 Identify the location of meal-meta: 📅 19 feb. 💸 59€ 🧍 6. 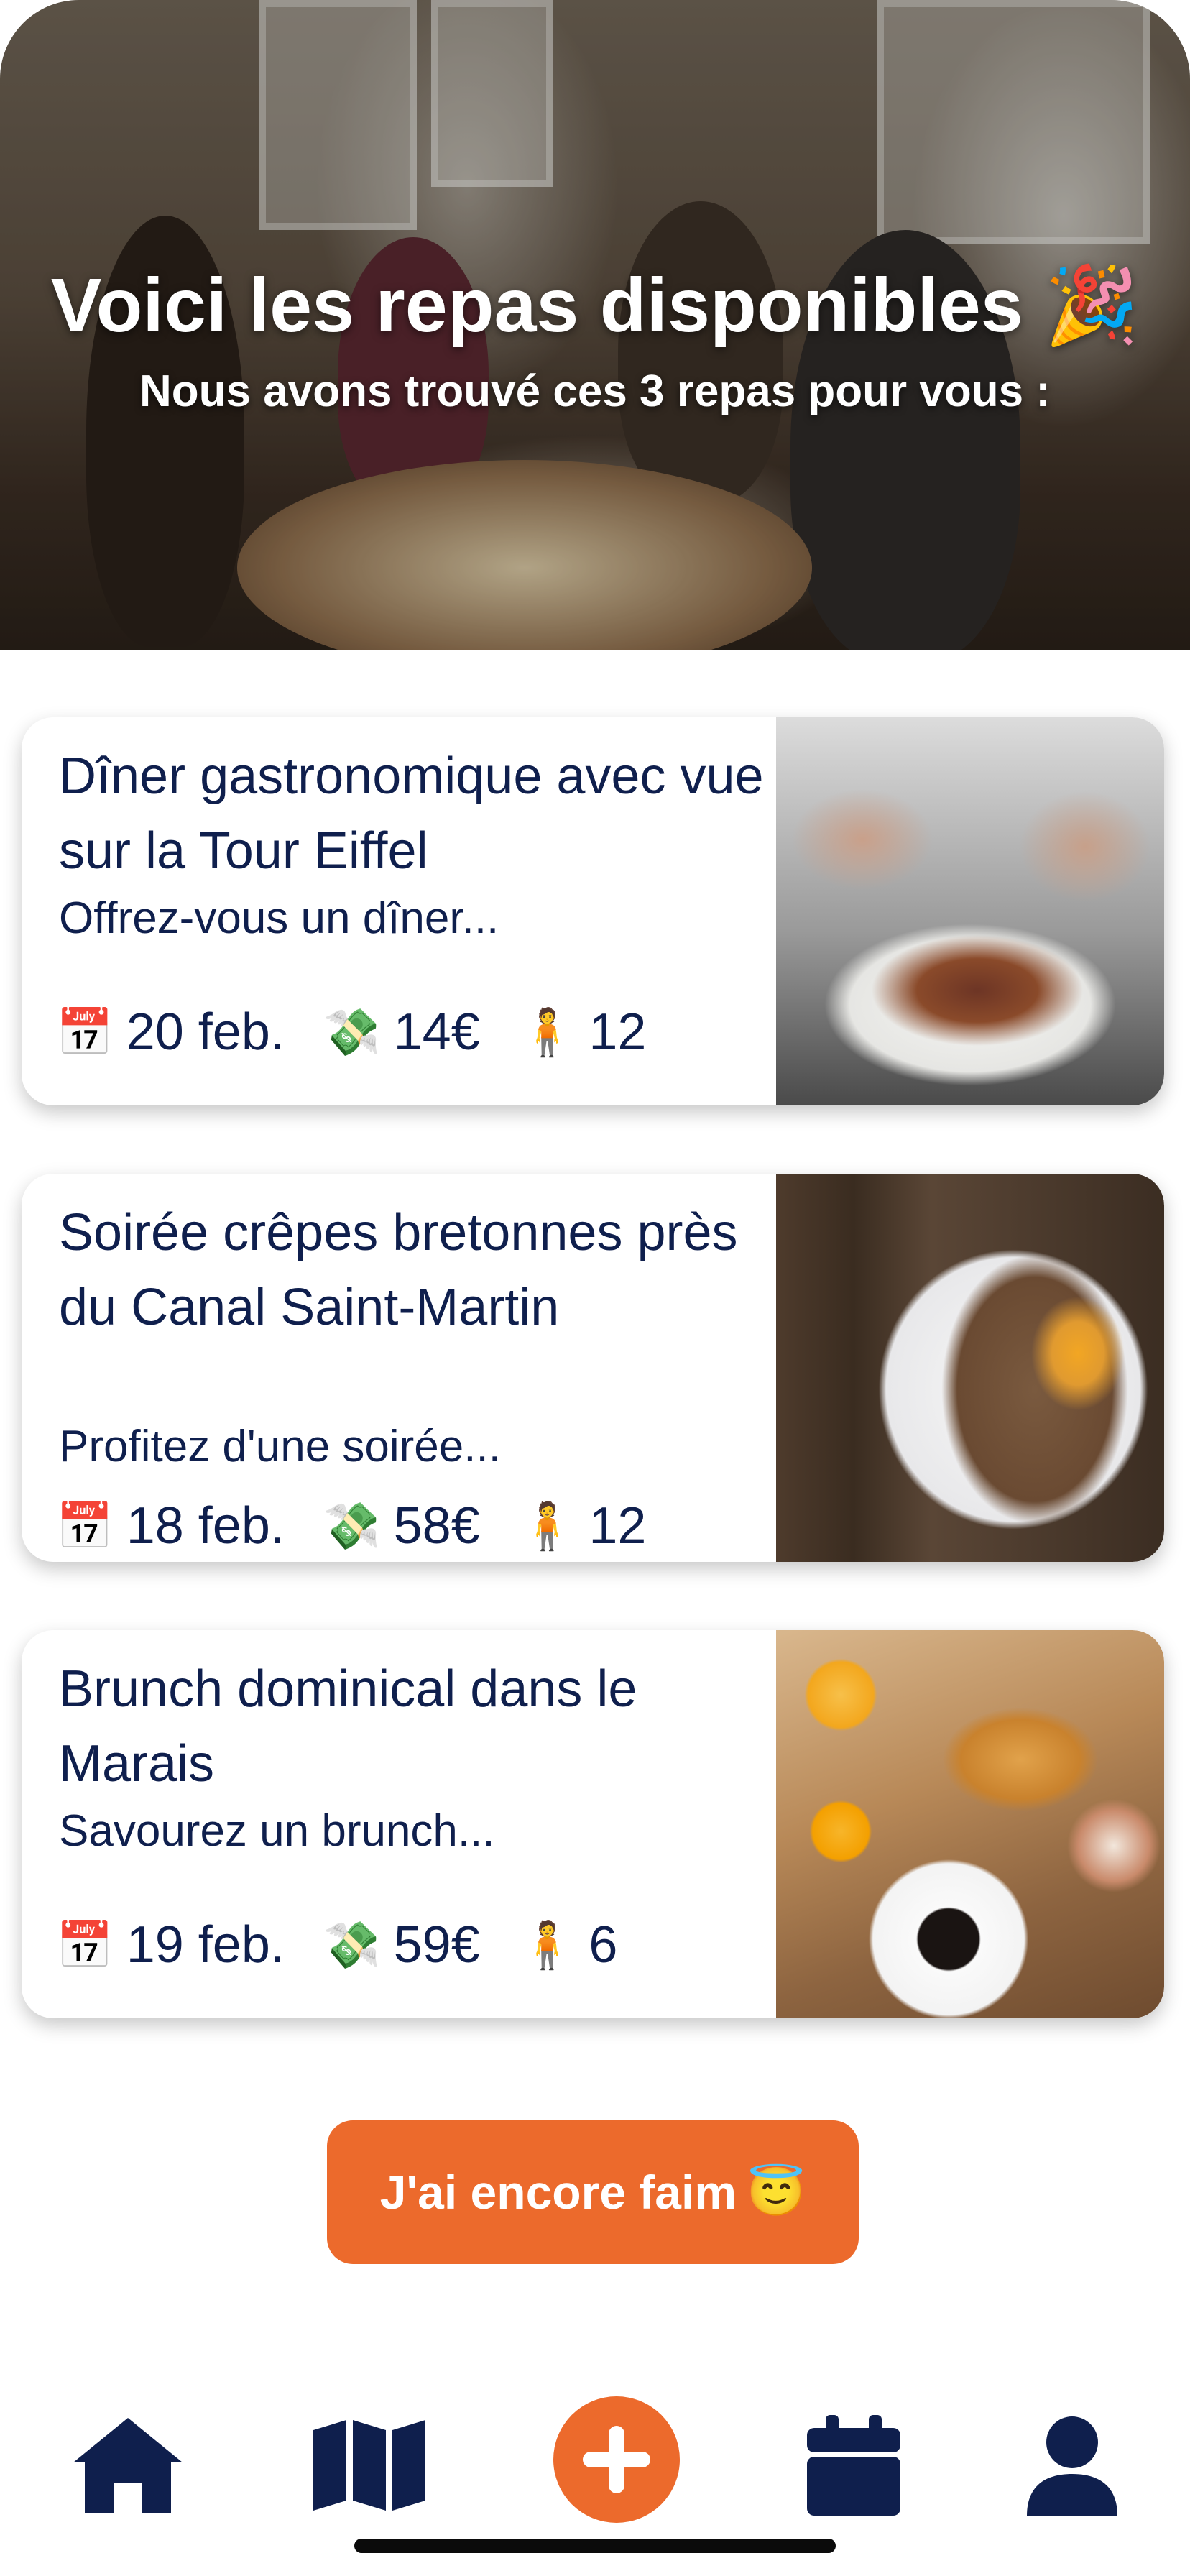
(336, 1945).